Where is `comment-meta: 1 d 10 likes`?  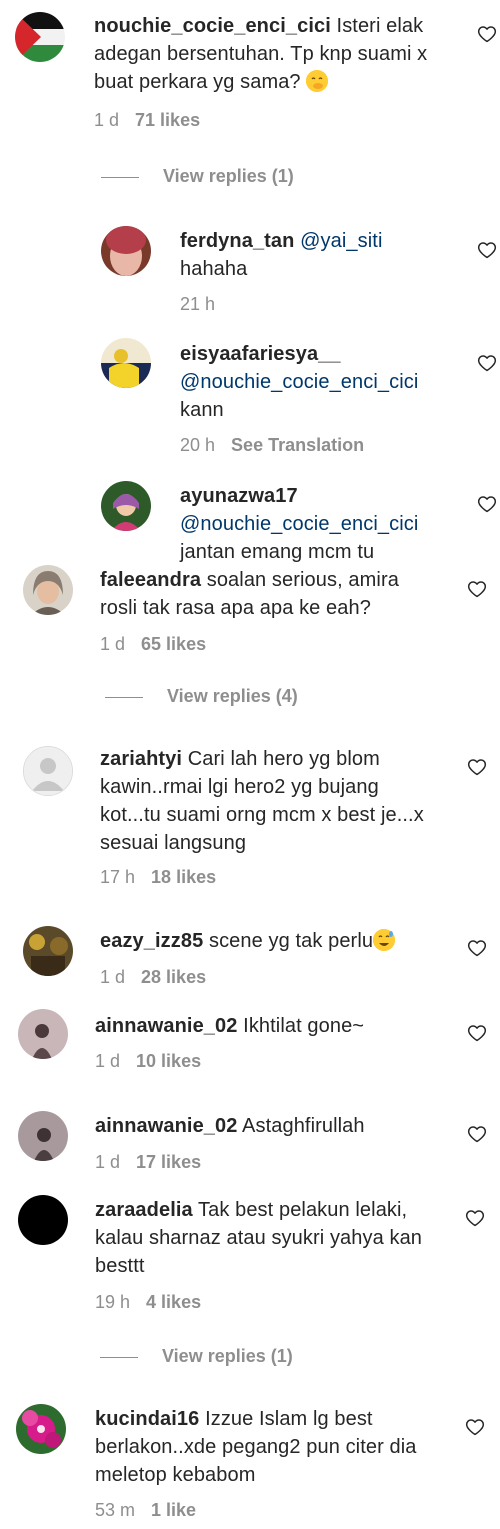
comment-meta: 1 d 10 likes is located at coordinates (148, 1061).